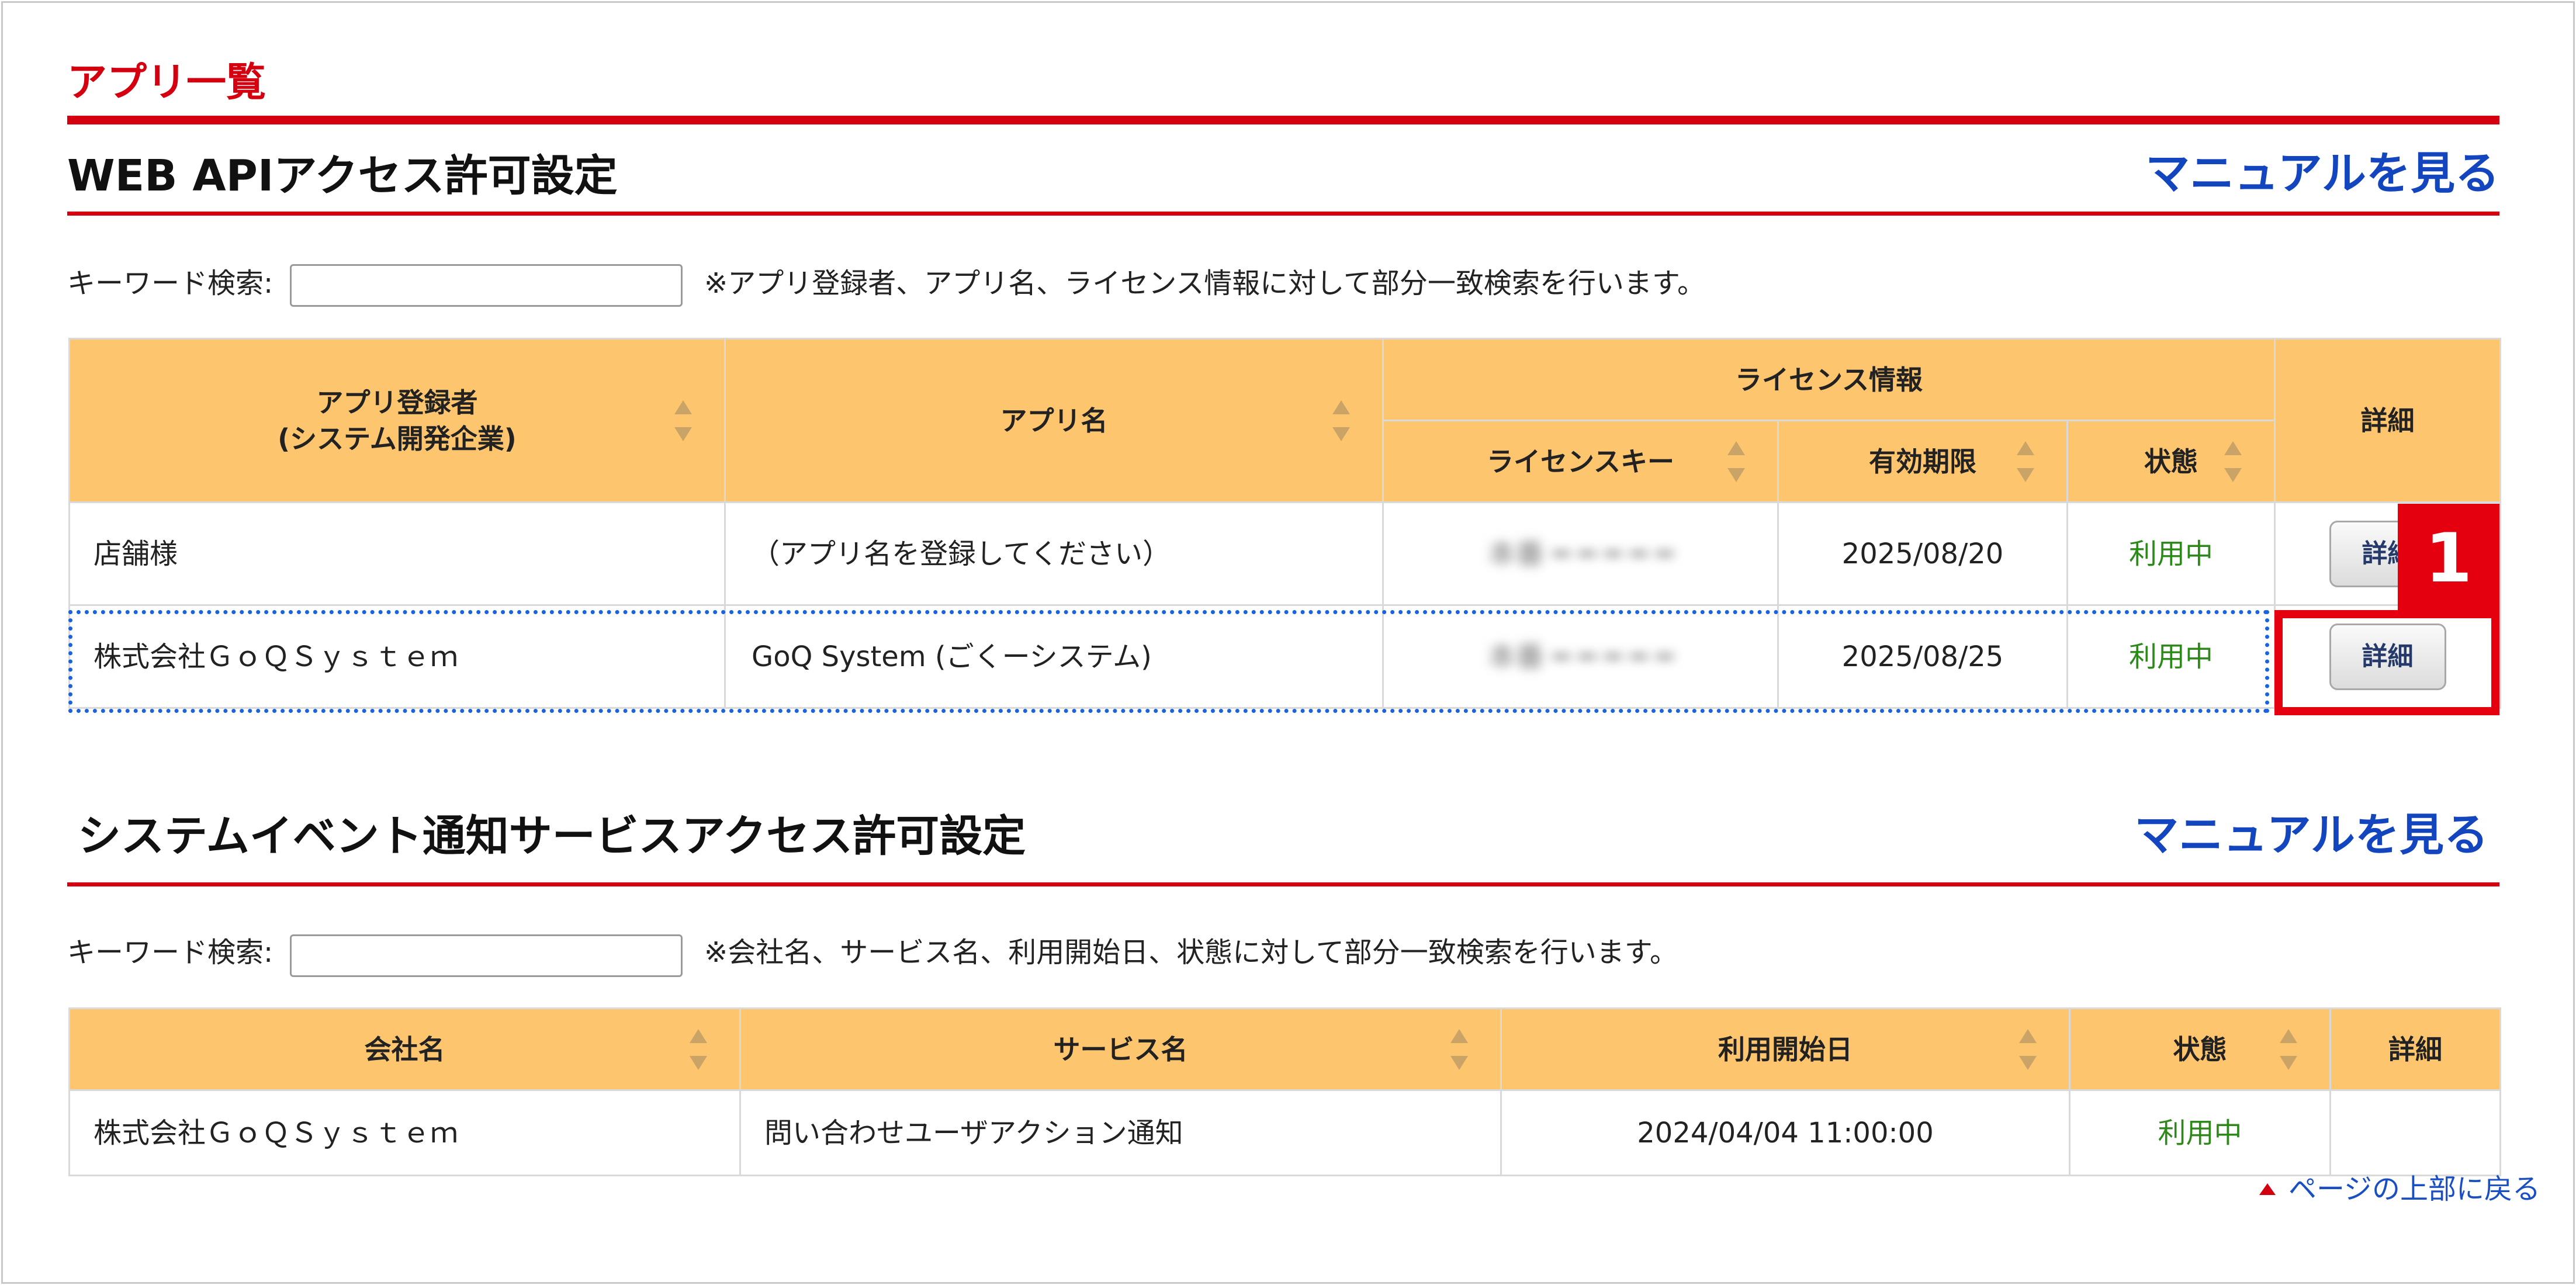  I want to click on col-header-start-date: 利用開始日, so click(1786, 1049).